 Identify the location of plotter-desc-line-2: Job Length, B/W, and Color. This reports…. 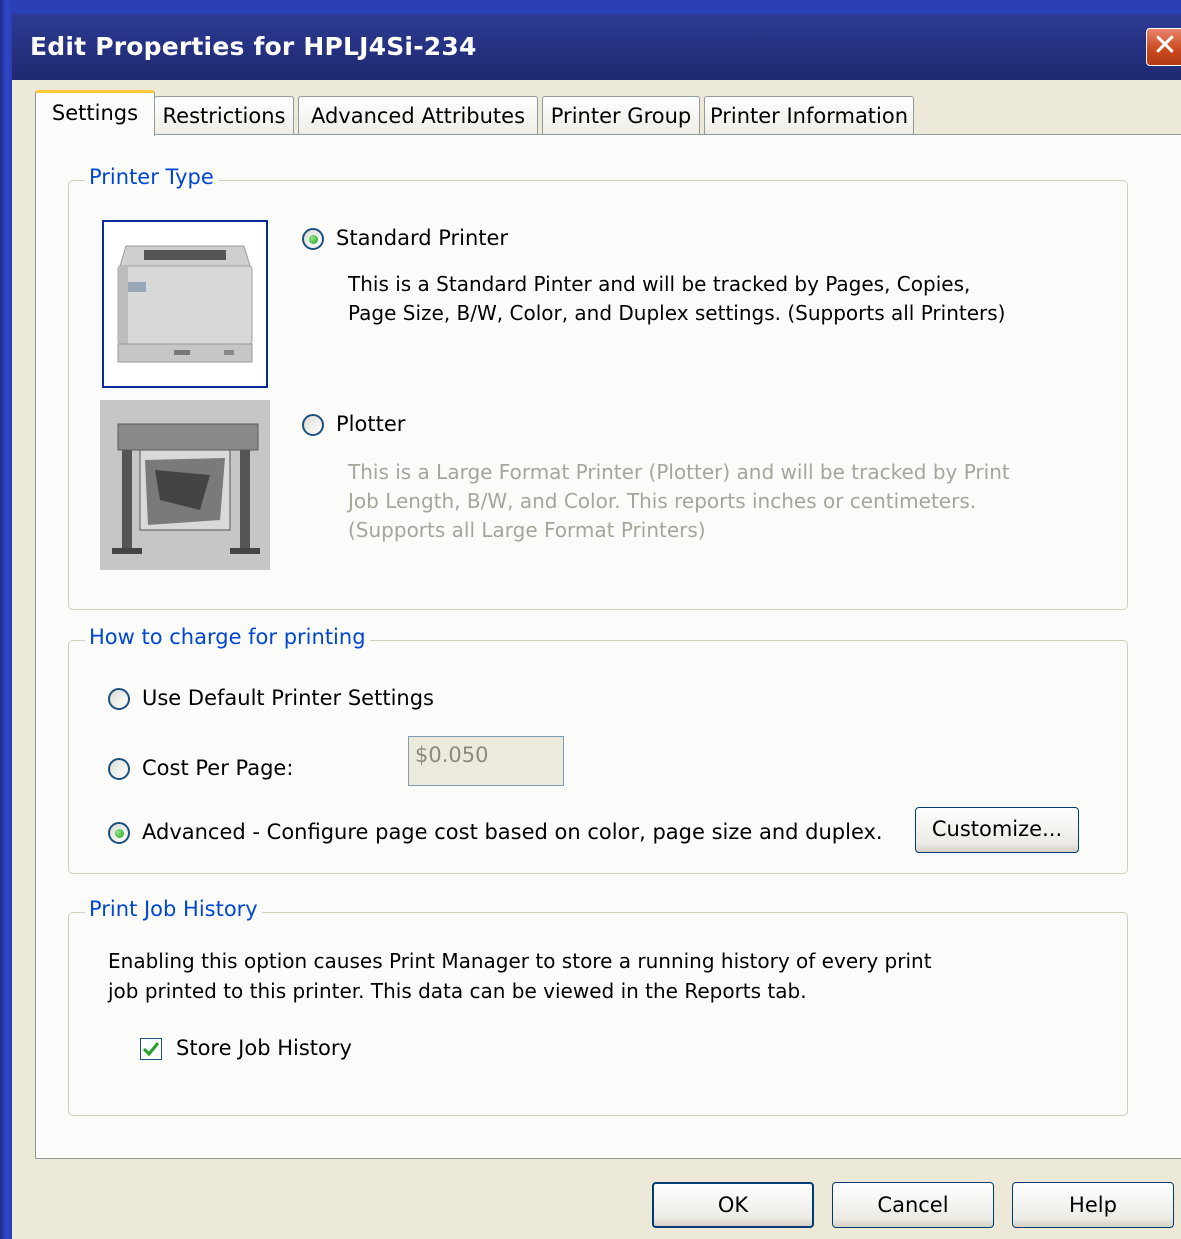
(662, 501).